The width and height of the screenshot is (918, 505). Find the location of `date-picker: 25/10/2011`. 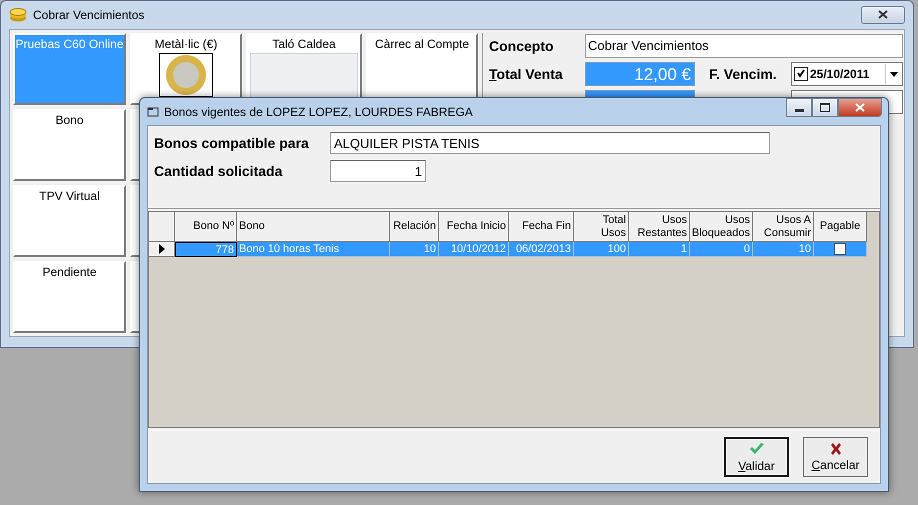

date-picker: 25/10/2011 is located at coordinates (847, 74).